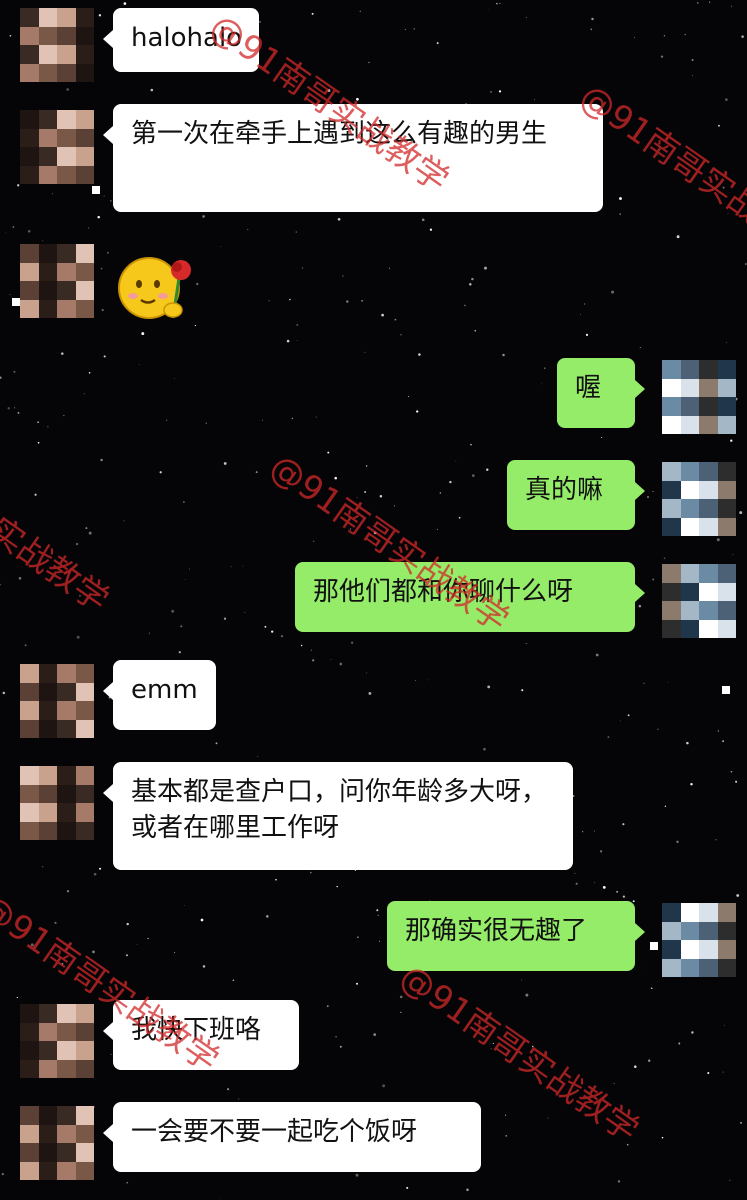 This screenshot has height=1200, width=747. I want to click on smiley-holding-rose-icon, so click(157, 288).